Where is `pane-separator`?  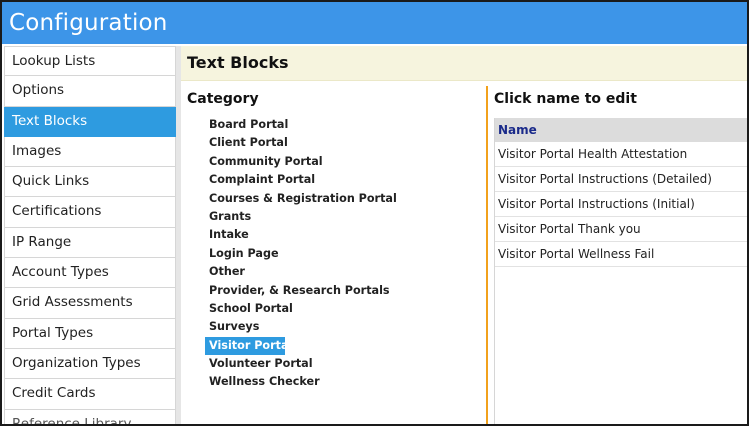 pane-separator is located at coordinates (487, 255).